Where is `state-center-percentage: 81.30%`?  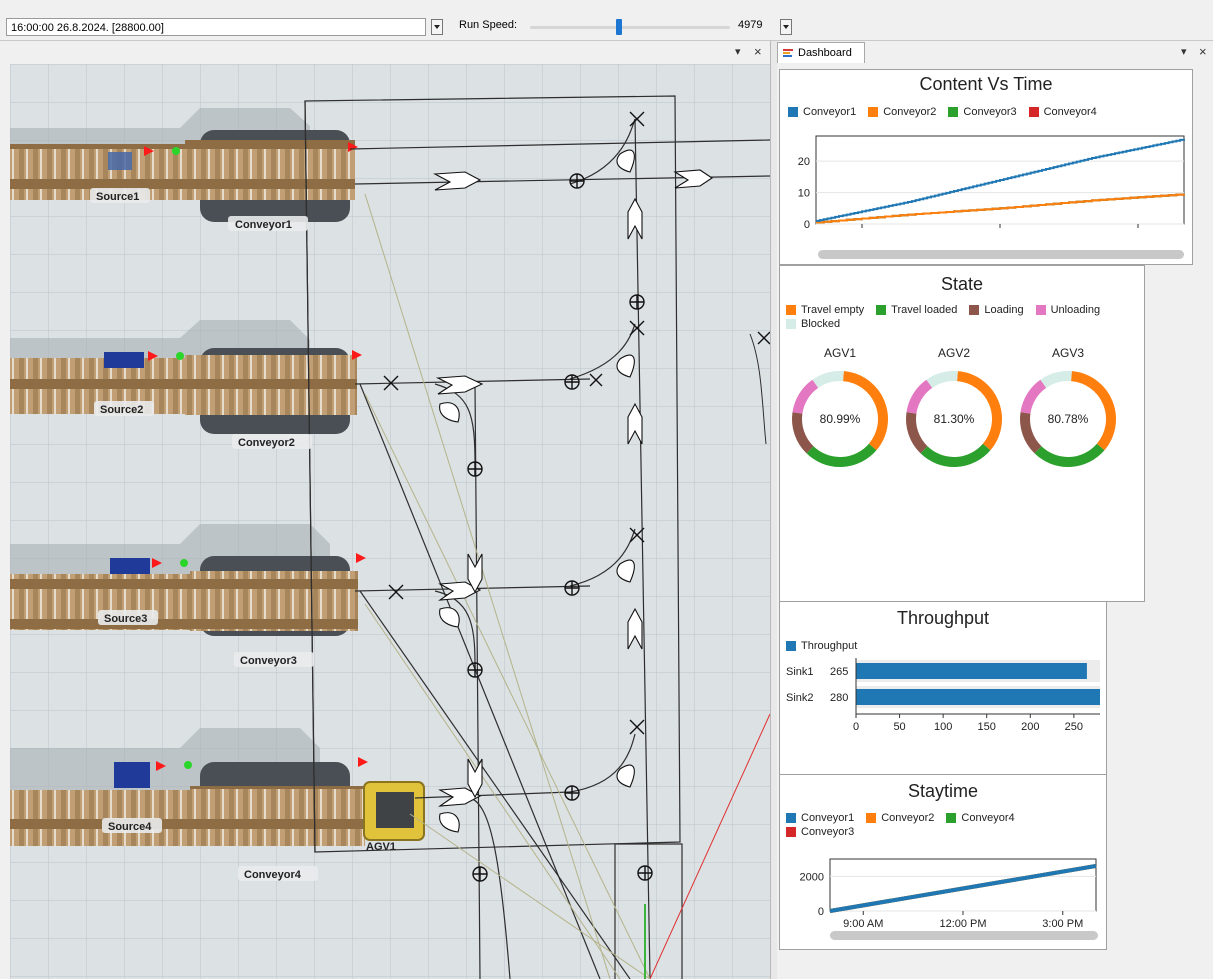 state-center-percentage: 81.30% is located at coordinates (954, 419).